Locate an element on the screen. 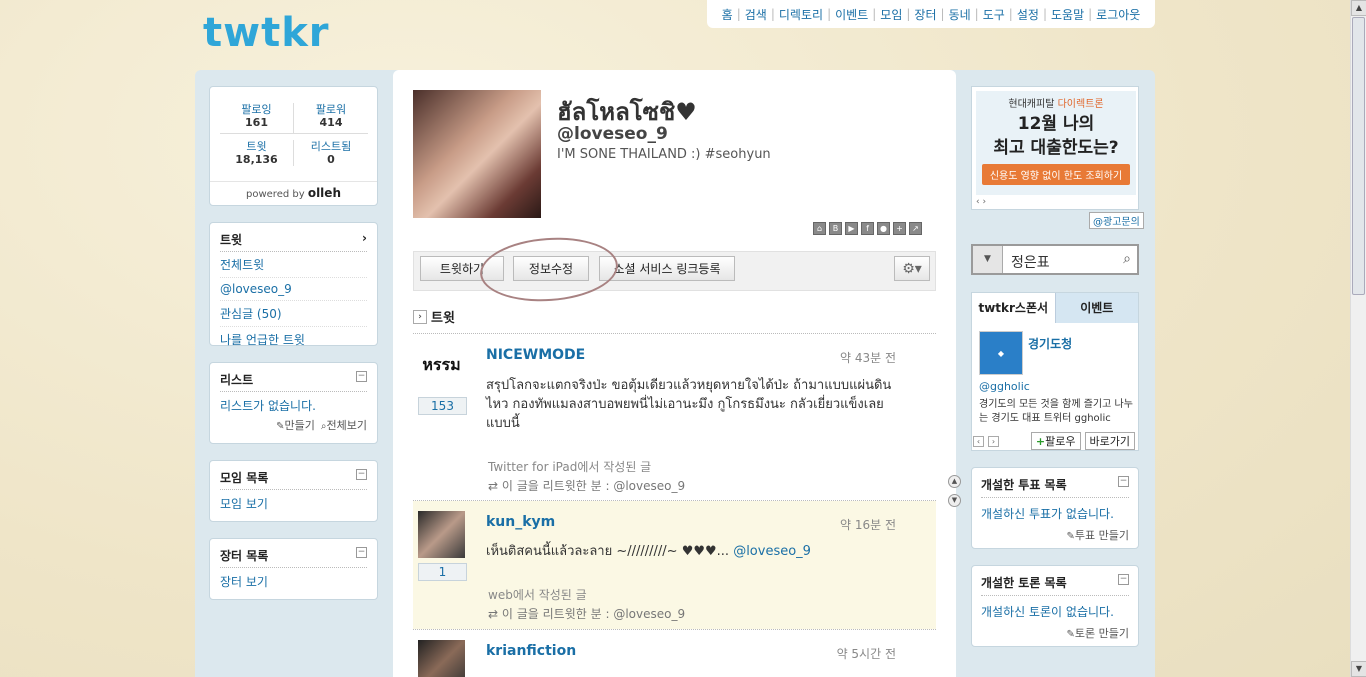 The image size is (1366, 677). social-icons: ⌂ B ▶ f ● + ↗ is located at coordinates (867, 228).